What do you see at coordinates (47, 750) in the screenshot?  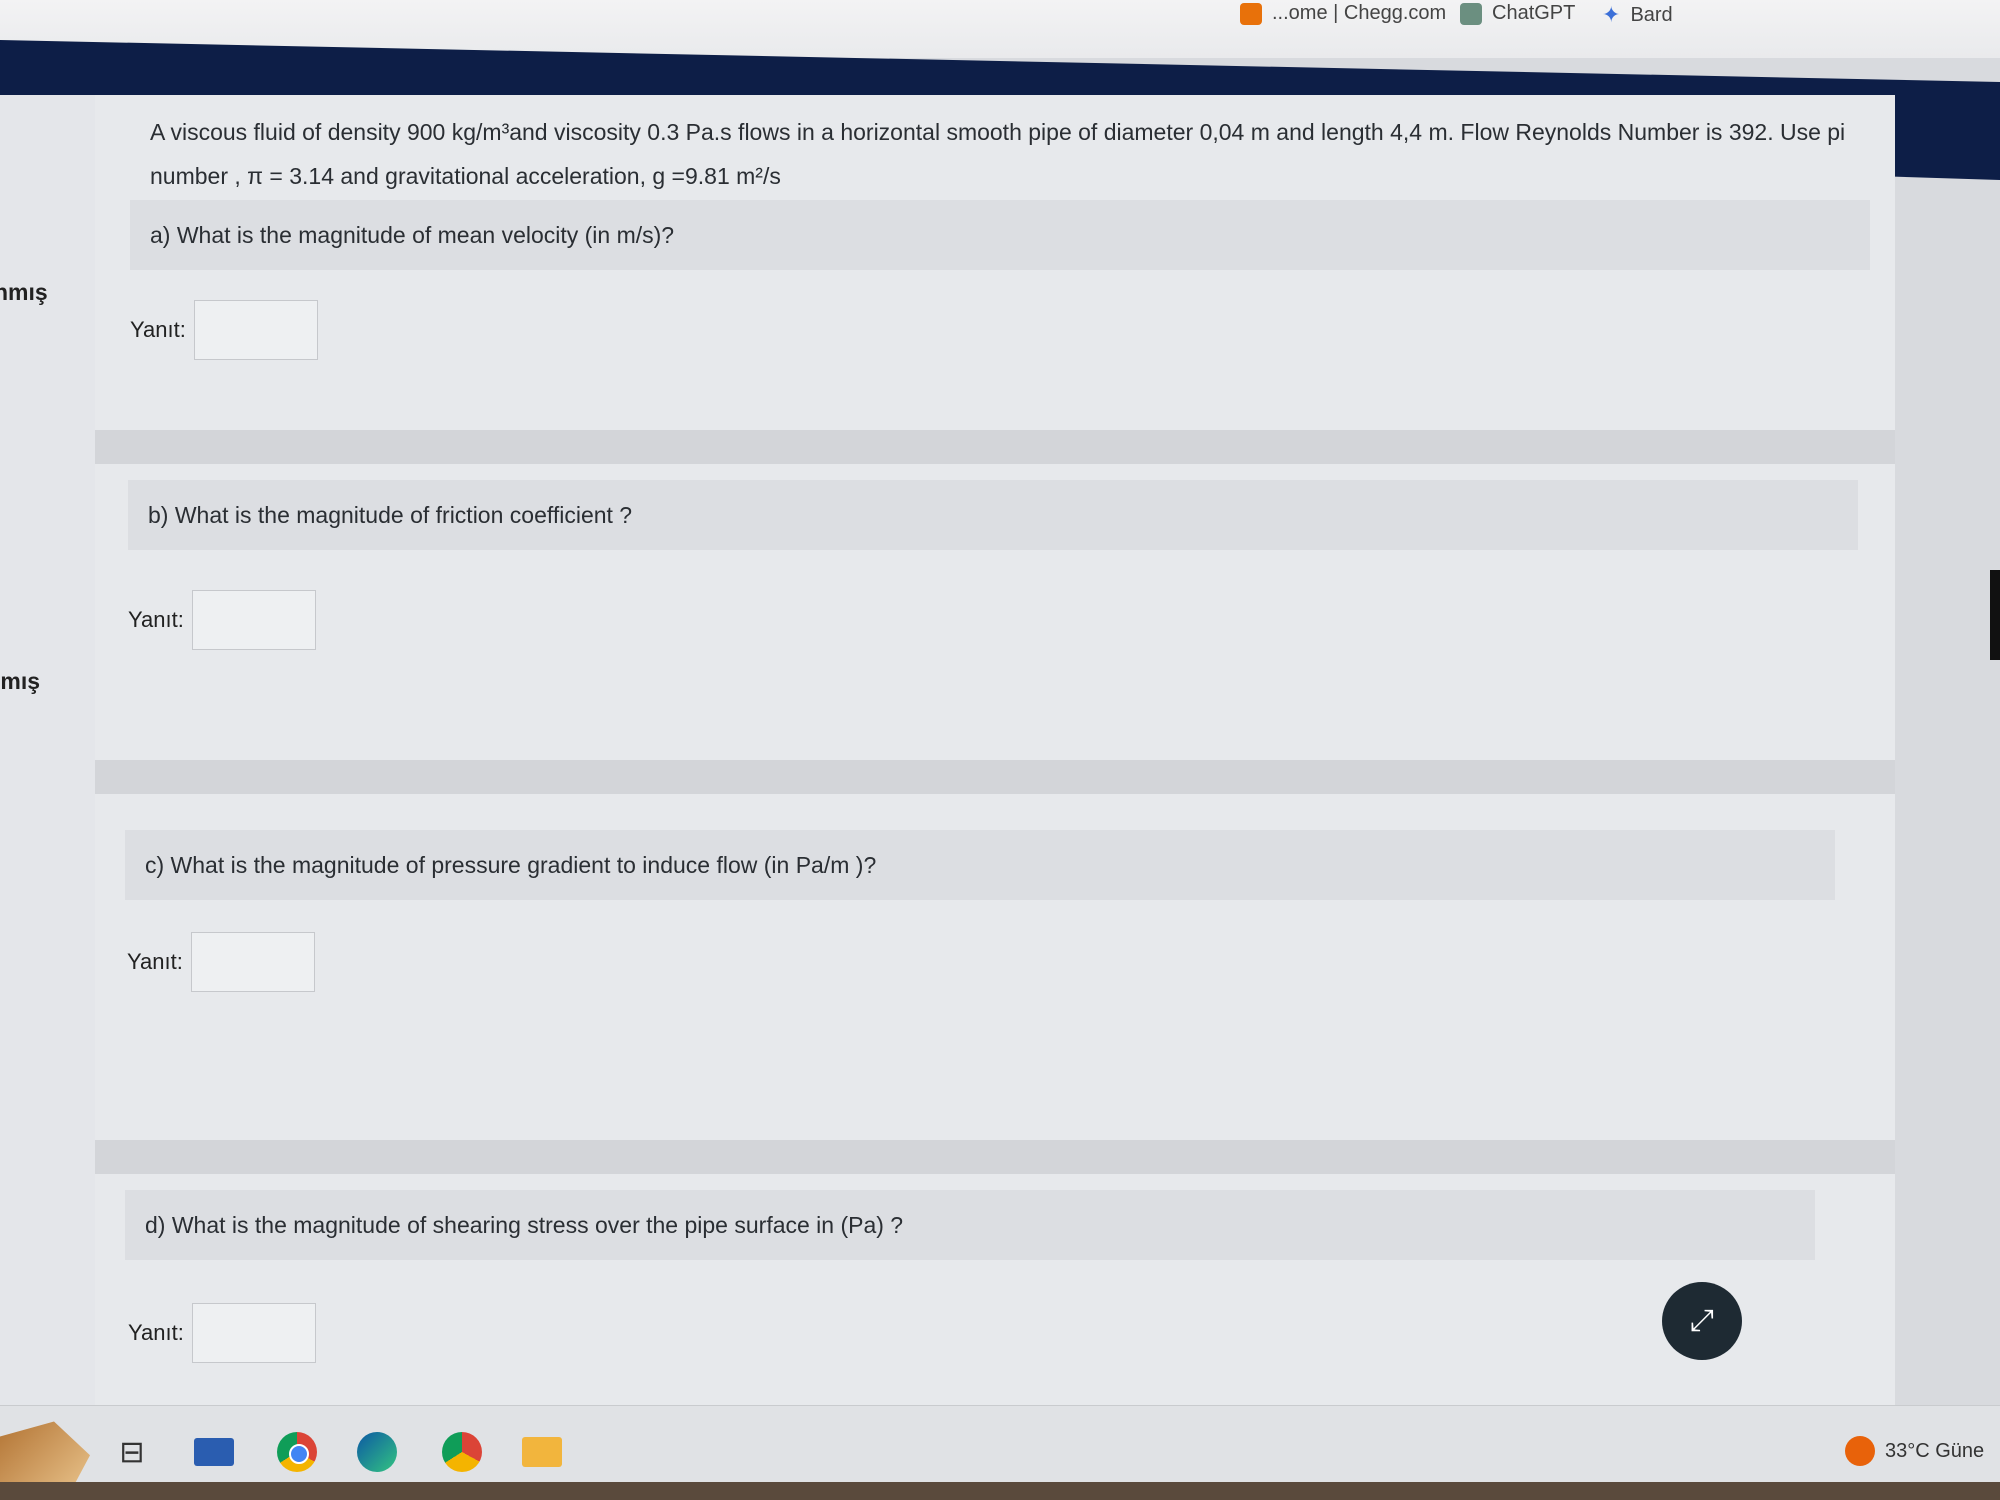 I see `question-nav-rail: nmış ımış` at bounding box center [47, 750].